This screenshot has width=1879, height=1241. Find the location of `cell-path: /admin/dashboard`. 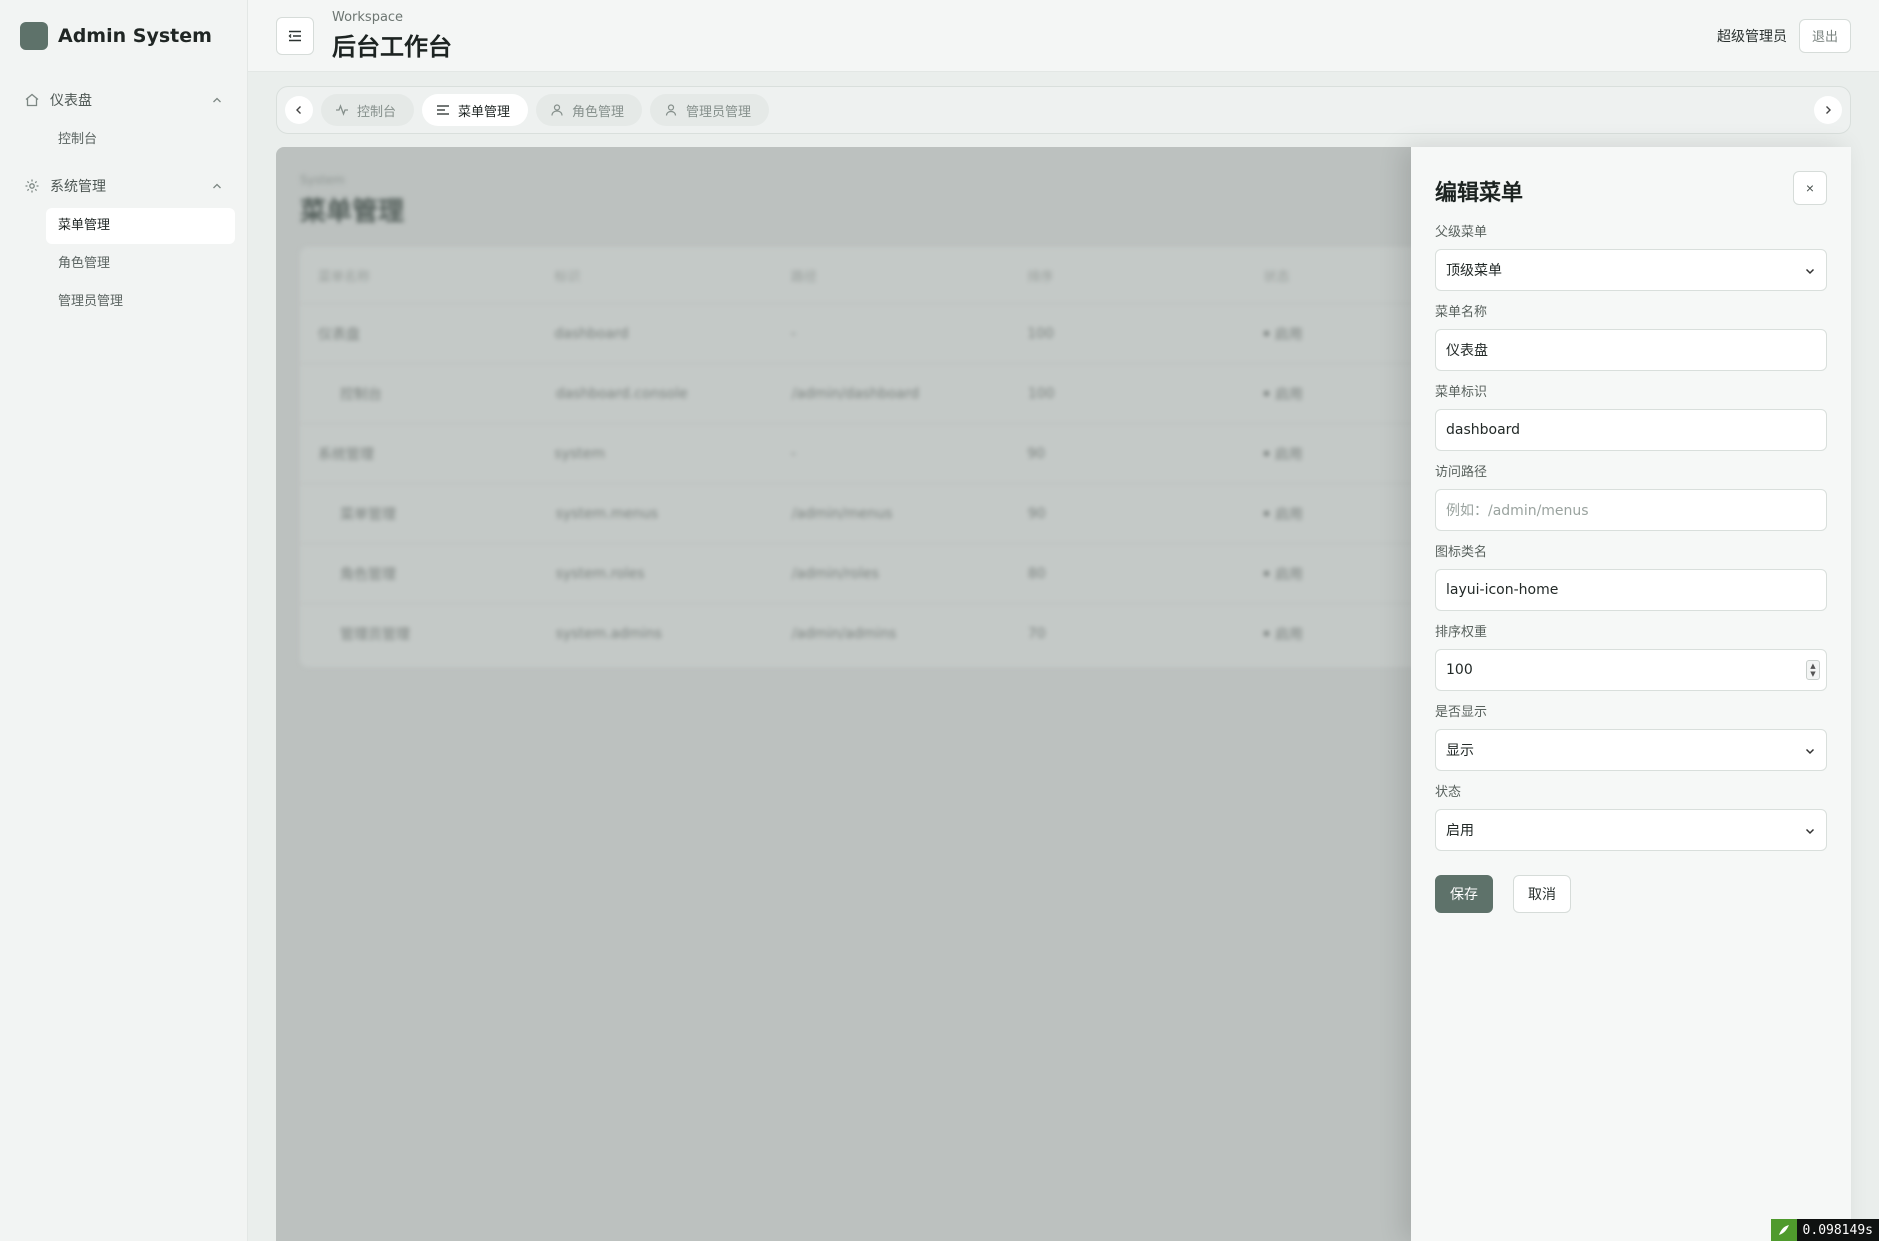

cell-path: /admin/dashboard is located at coordinates (855, 393).